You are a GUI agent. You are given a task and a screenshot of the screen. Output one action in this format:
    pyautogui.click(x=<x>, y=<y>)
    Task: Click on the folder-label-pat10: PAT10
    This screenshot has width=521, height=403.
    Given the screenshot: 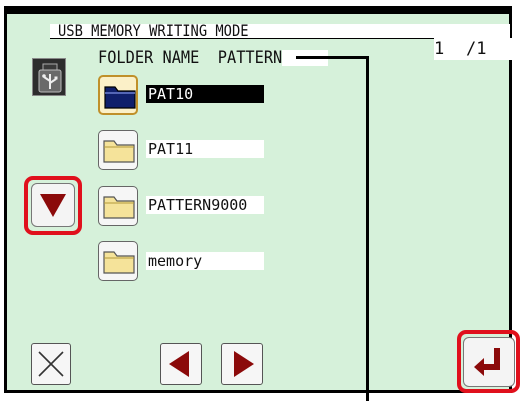 What is the action you would take?
    pyautogui.click(x=205, y=94)
    